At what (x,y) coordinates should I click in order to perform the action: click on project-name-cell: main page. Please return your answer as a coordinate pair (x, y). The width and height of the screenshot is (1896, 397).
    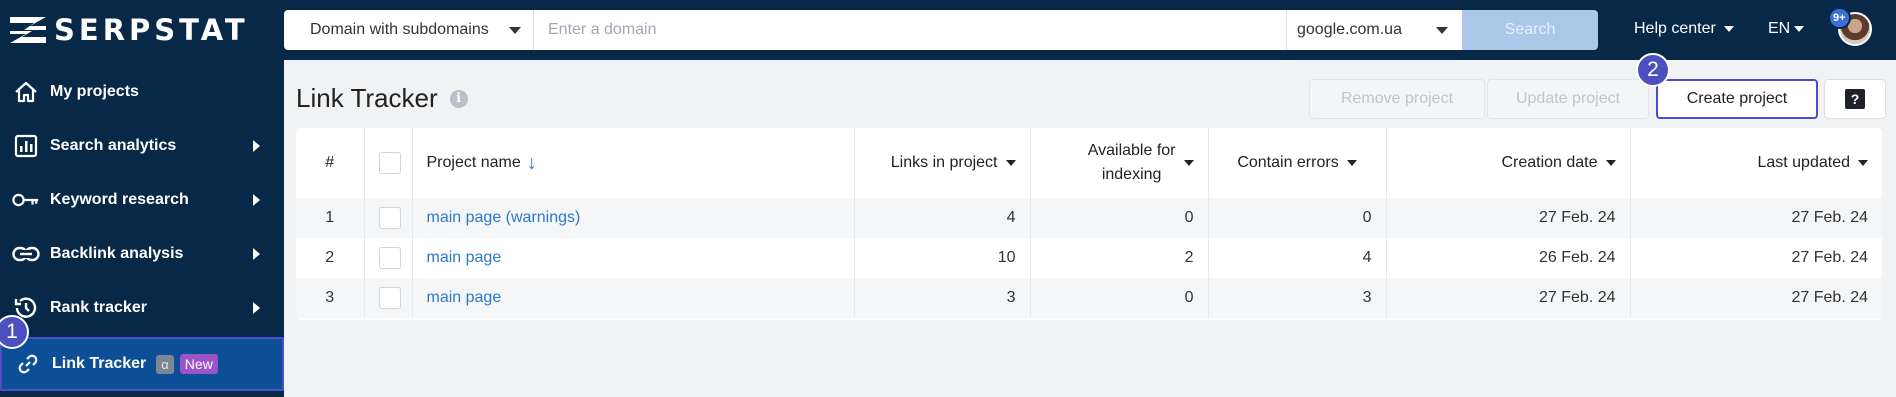
    Looking at the image, I should click on (633, 298).